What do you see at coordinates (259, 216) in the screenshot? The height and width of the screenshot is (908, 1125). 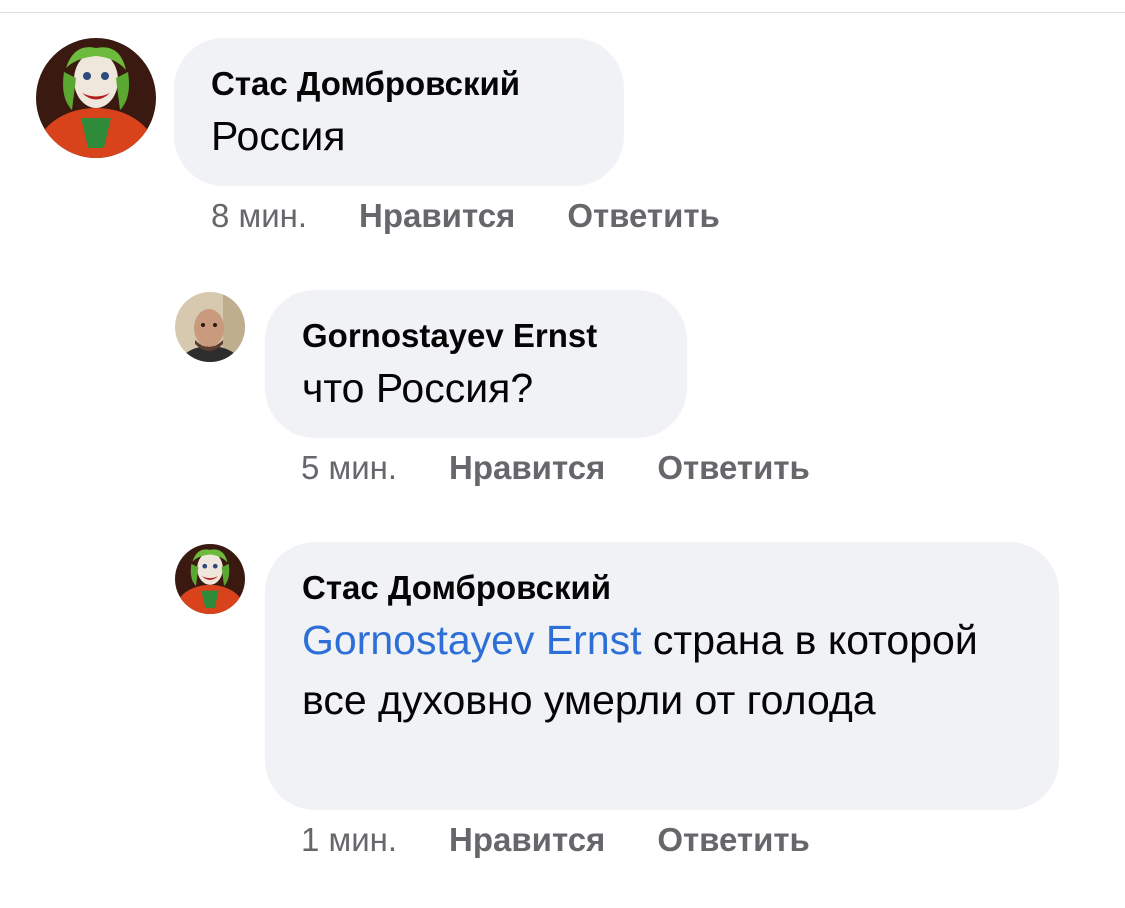 I see `comment-time: 8 мин.` at bounding box center [259, 216].